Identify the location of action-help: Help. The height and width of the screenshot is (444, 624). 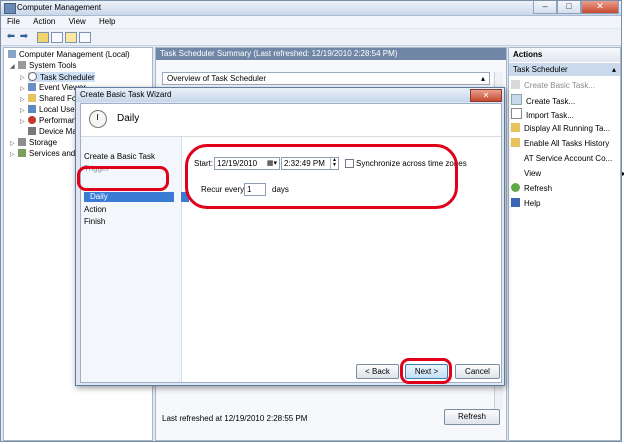
(565, 203).